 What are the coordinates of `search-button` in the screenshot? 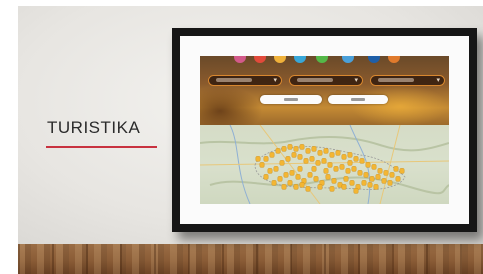 It's located at (291, 99).